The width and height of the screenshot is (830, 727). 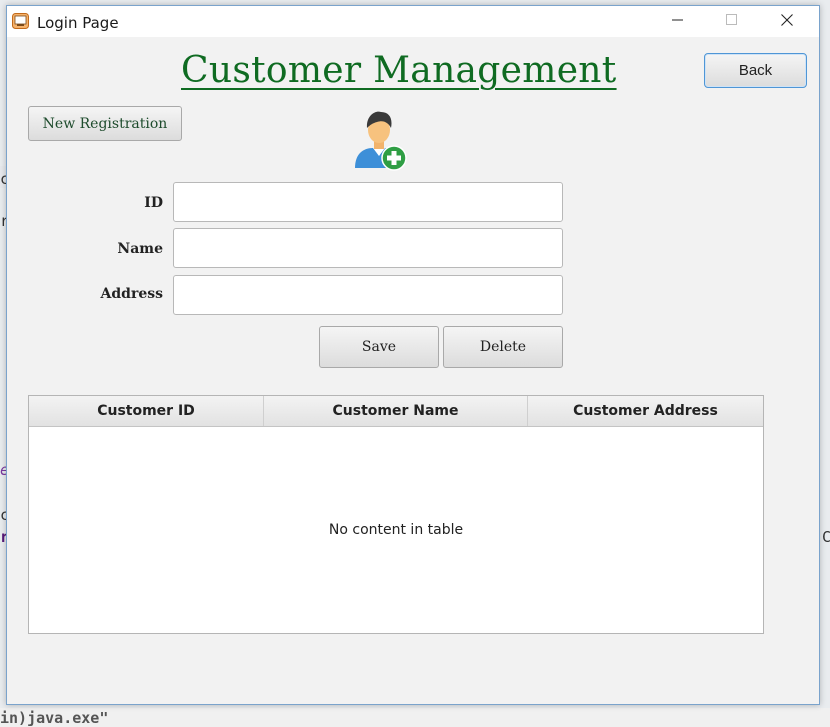 I want to click on empty-table-message: No content in table, so click(x=396, y=530).